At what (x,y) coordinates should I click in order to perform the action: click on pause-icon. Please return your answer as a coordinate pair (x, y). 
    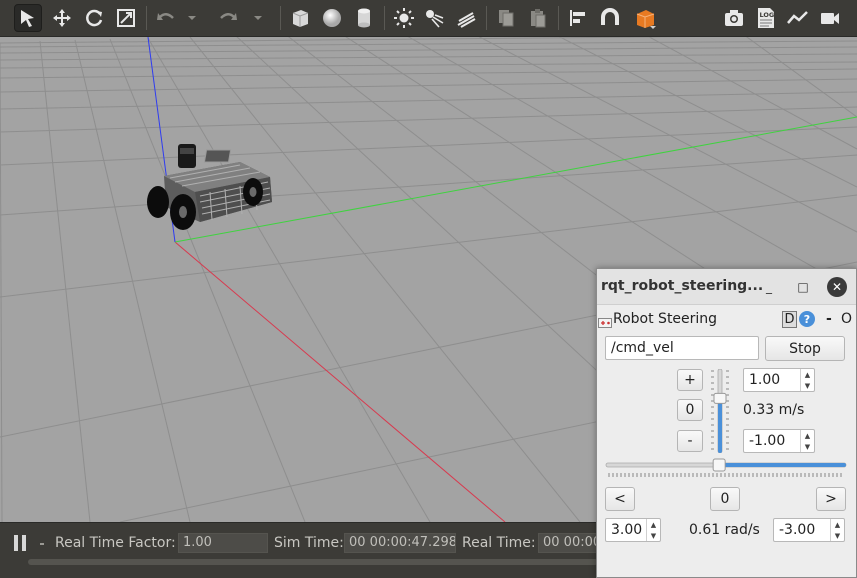
    Looking at the image, I should click on (20, 543).